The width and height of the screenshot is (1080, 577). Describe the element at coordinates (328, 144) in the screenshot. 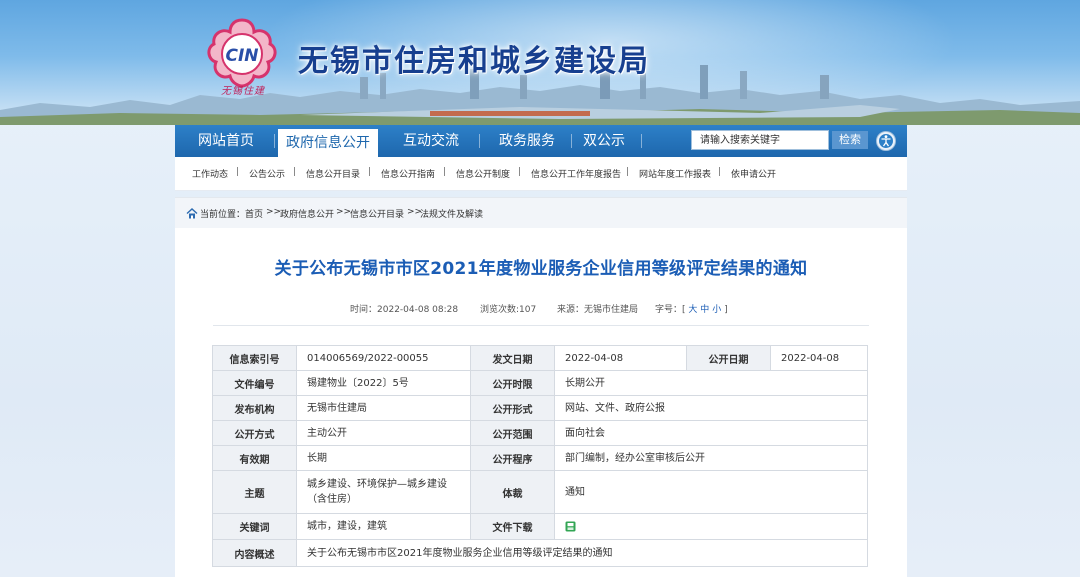

I see `nav-item-gov-info: 政府信息公开` at that location.